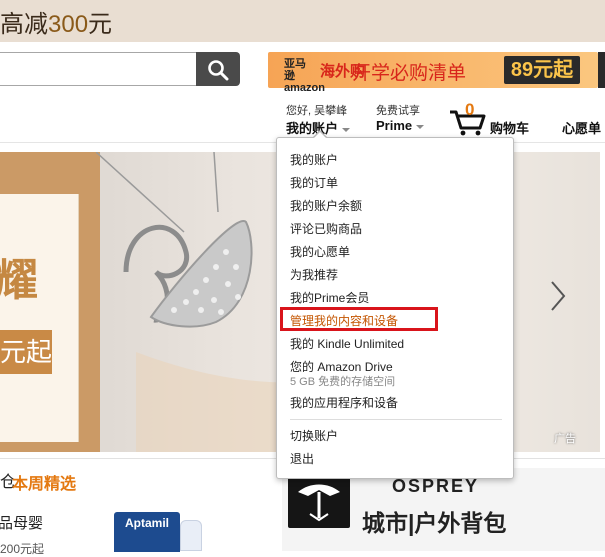  Describe the element at coordinates (56, 24) in the screenshot. I see `top-promo-text: 高减300元` at that location.